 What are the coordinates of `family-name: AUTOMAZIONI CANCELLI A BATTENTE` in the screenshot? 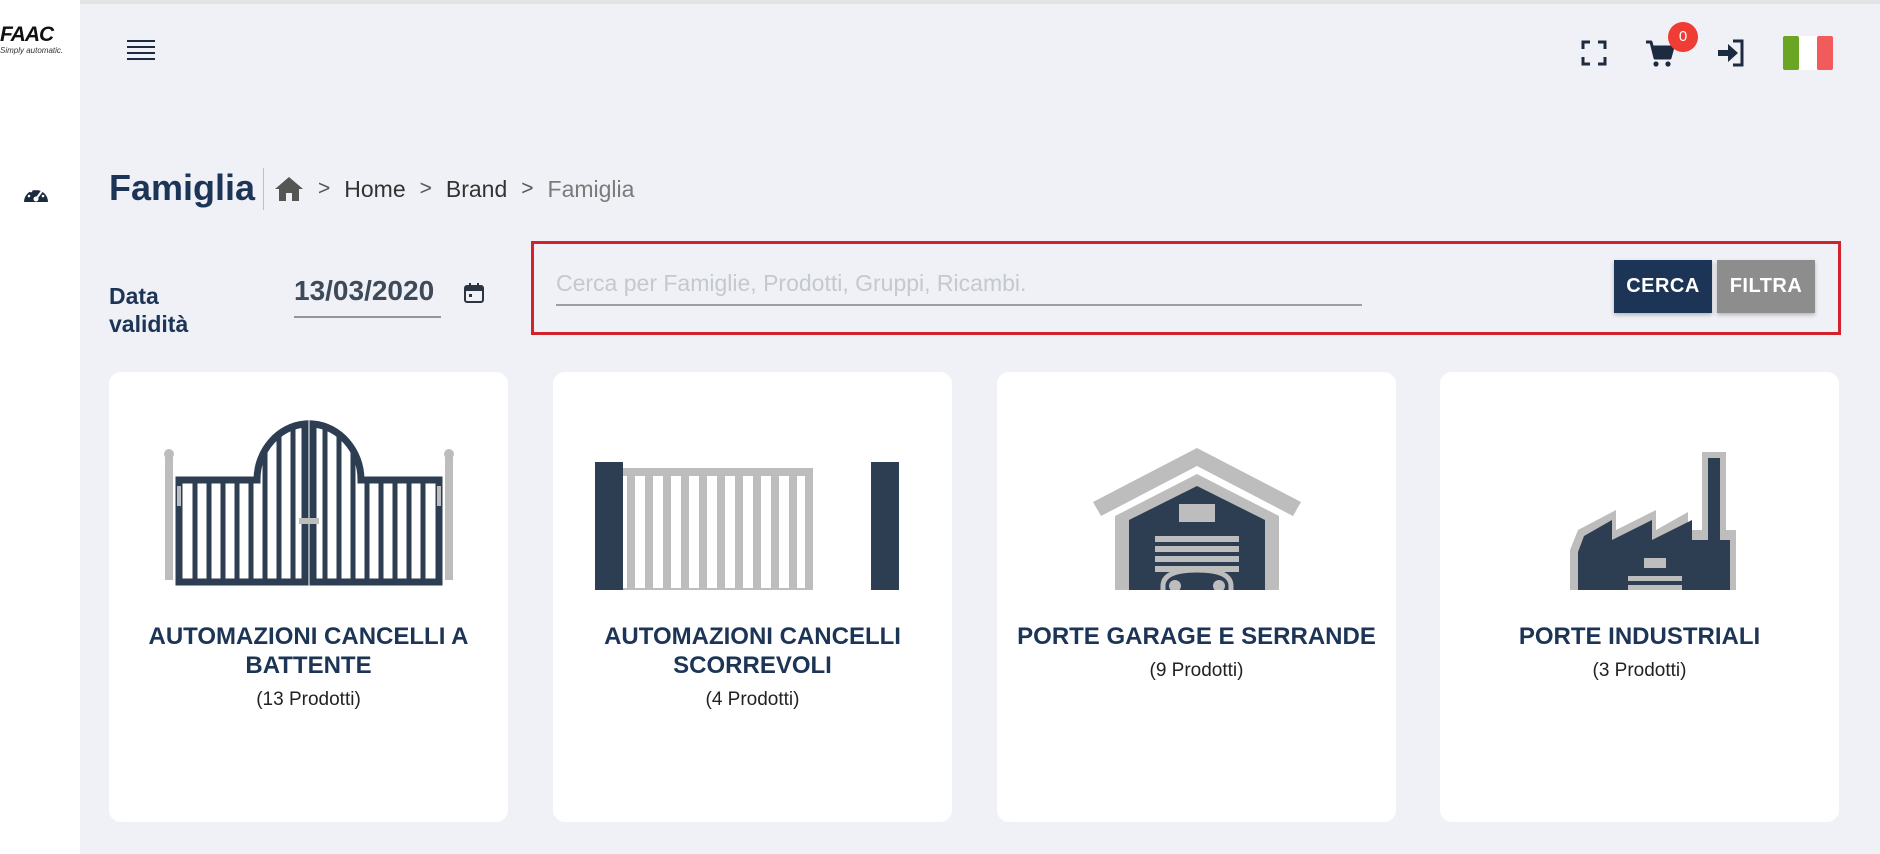 It's located at (308, 651).